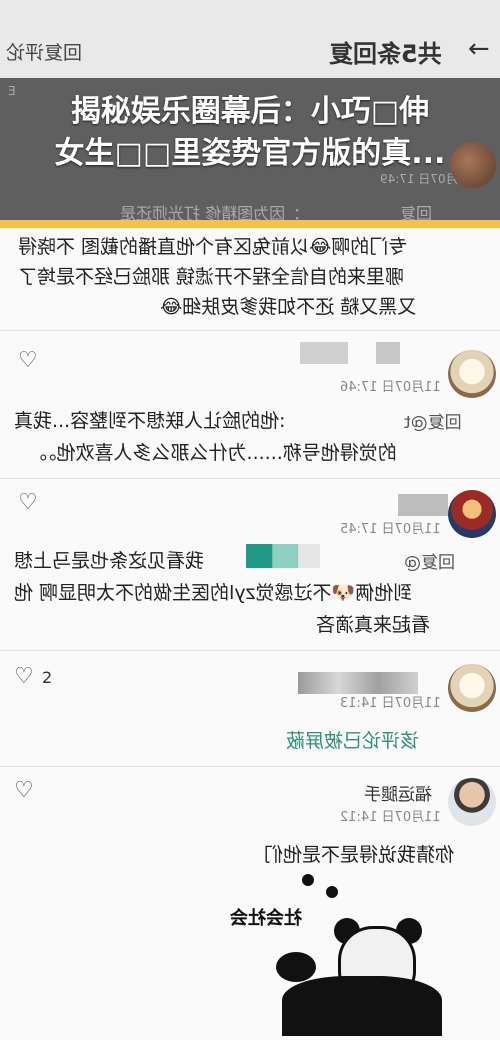 The image size is (500, 1040). Describe the element at coordinates (211, 277) in the screenshot. I see `comment1-line2: 哪里来的自信全程不开滤镜 那脸已经不是垮了` at that location.